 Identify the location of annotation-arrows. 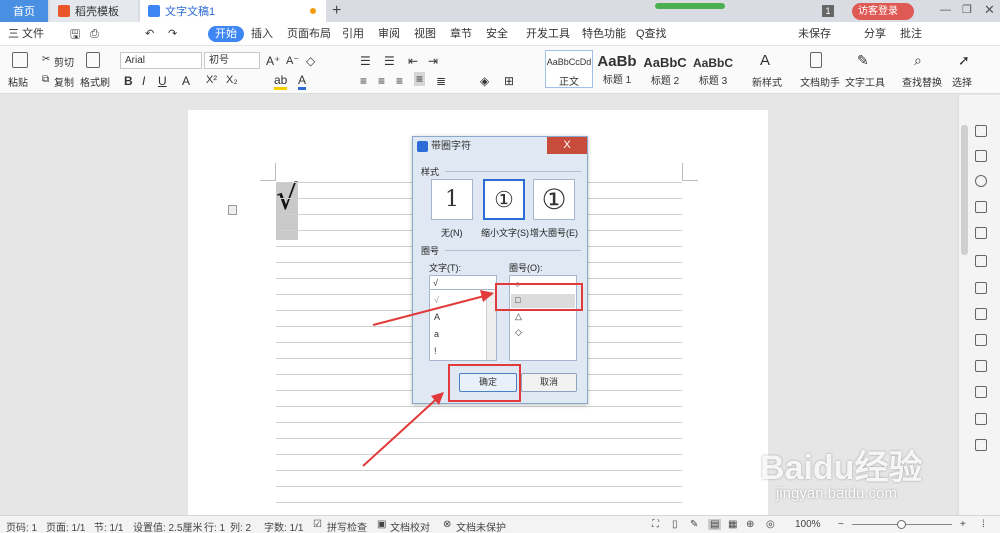
(428, 378).